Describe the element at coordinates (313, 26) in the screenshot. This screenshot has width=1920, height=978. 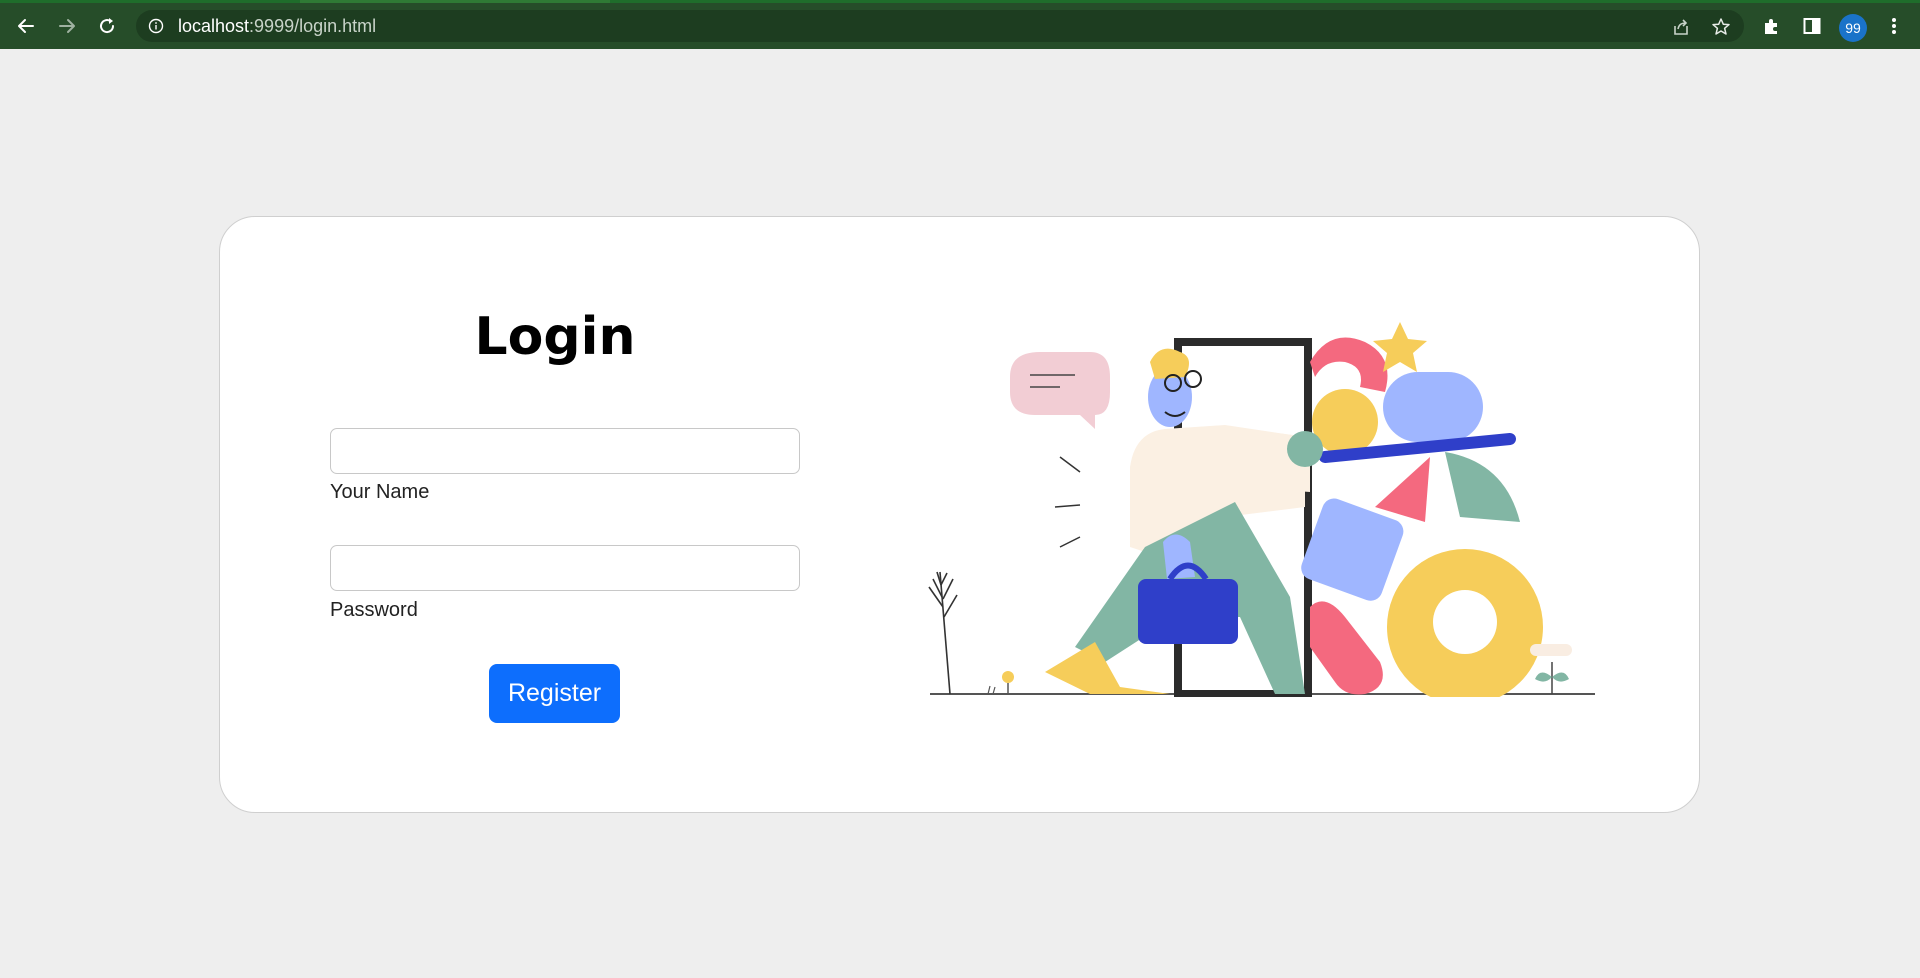
I see `url-path: :9999/login.html` at that location.